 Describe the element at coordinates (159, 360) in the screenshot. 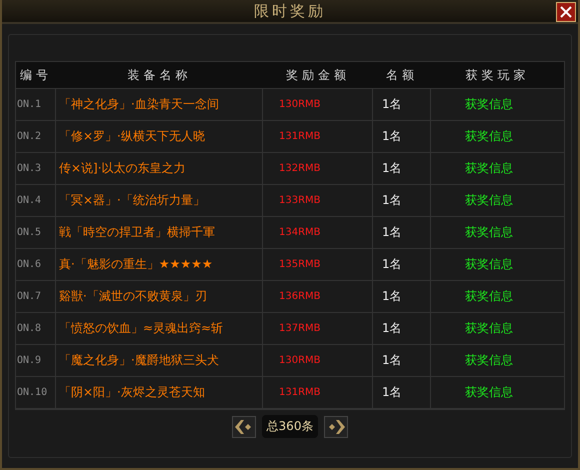

I see `item-name: 「魔之化身」·魔爵地狱三头犬` at that location.